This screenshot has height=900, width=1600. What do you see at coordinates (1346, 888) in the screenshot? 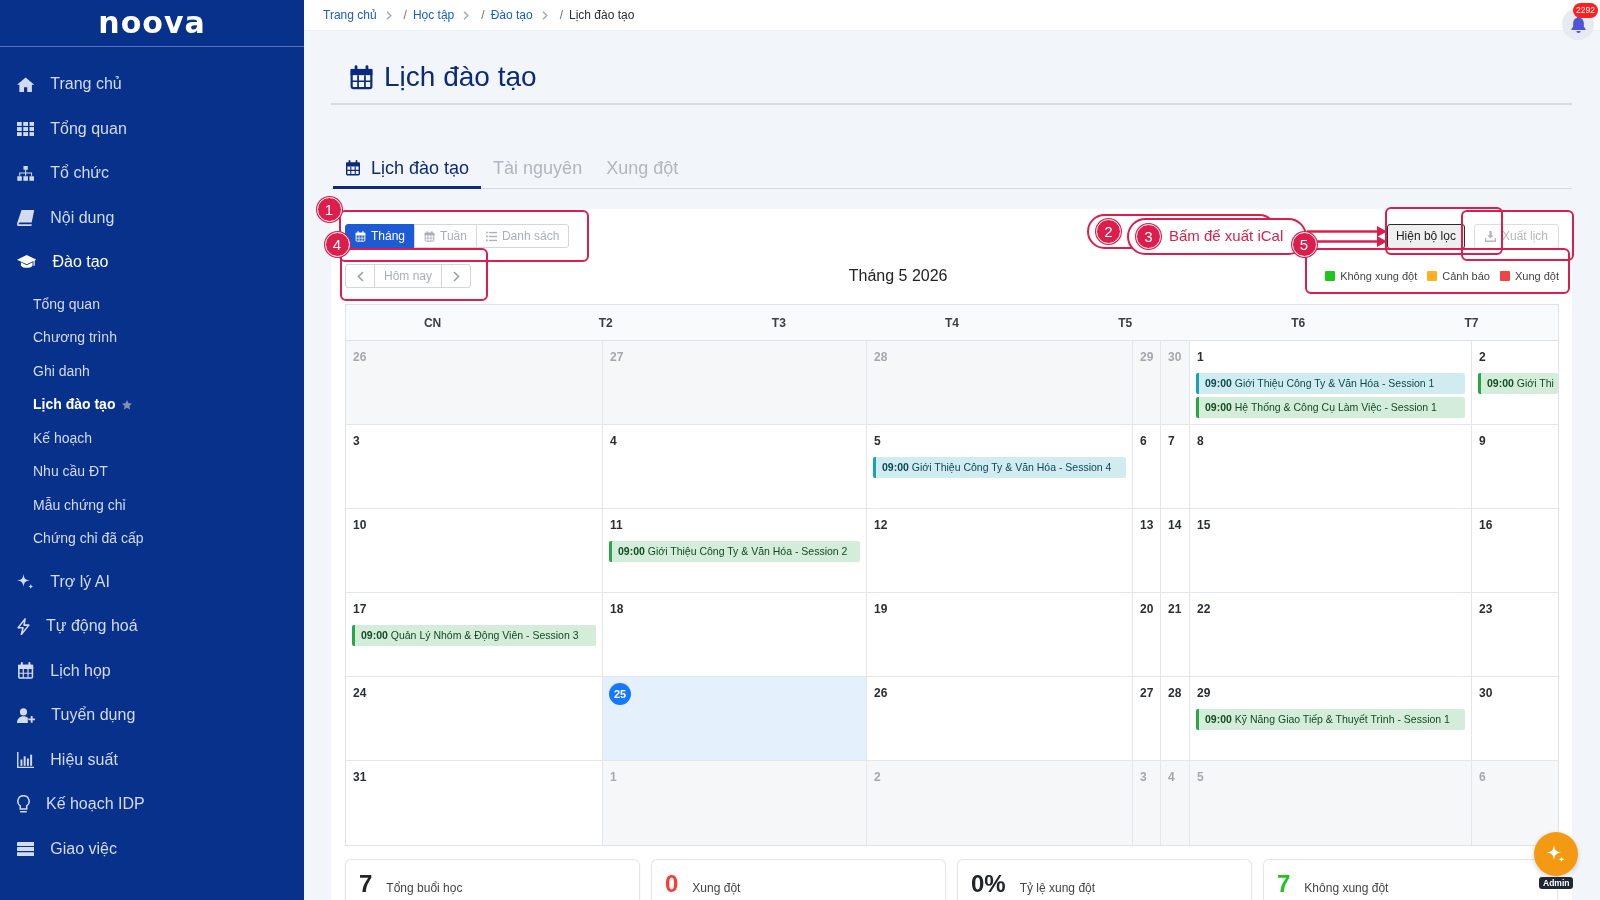
I see `stat-label: Không xung đột` at bounding box center [1346, 888].